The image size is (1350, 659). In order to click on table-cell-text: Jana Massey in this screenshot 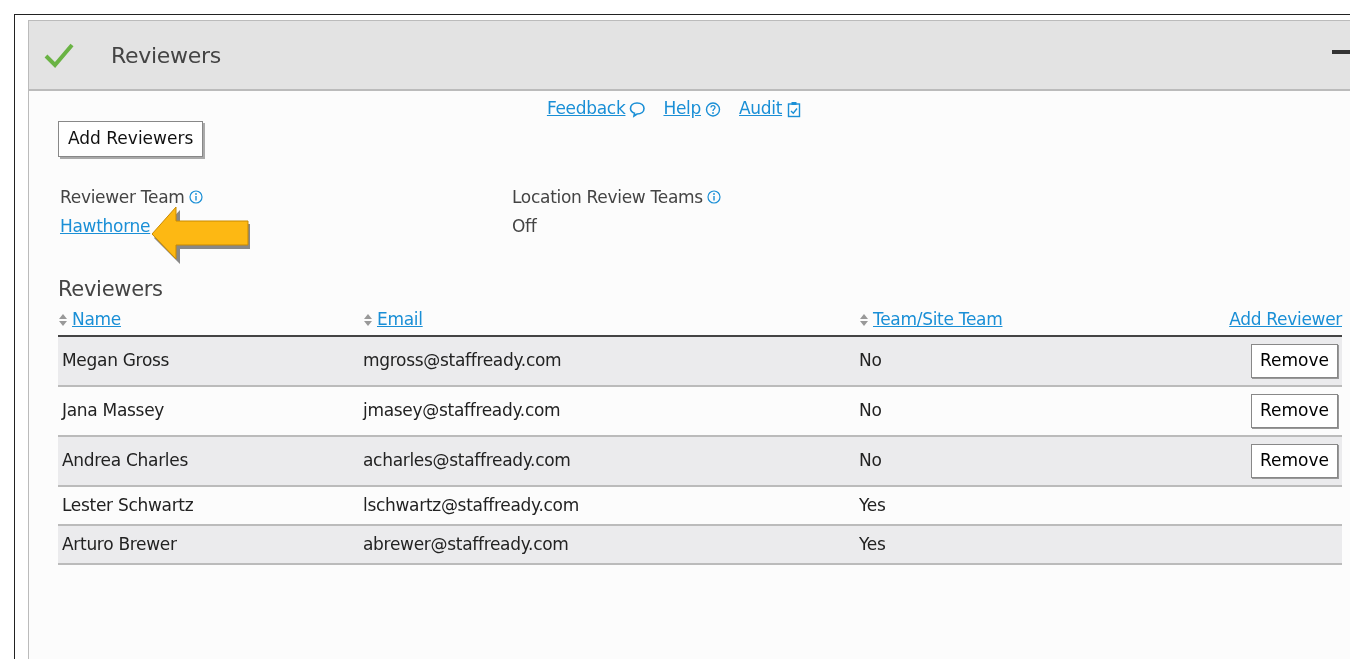, I will do `click(113, 411)`.